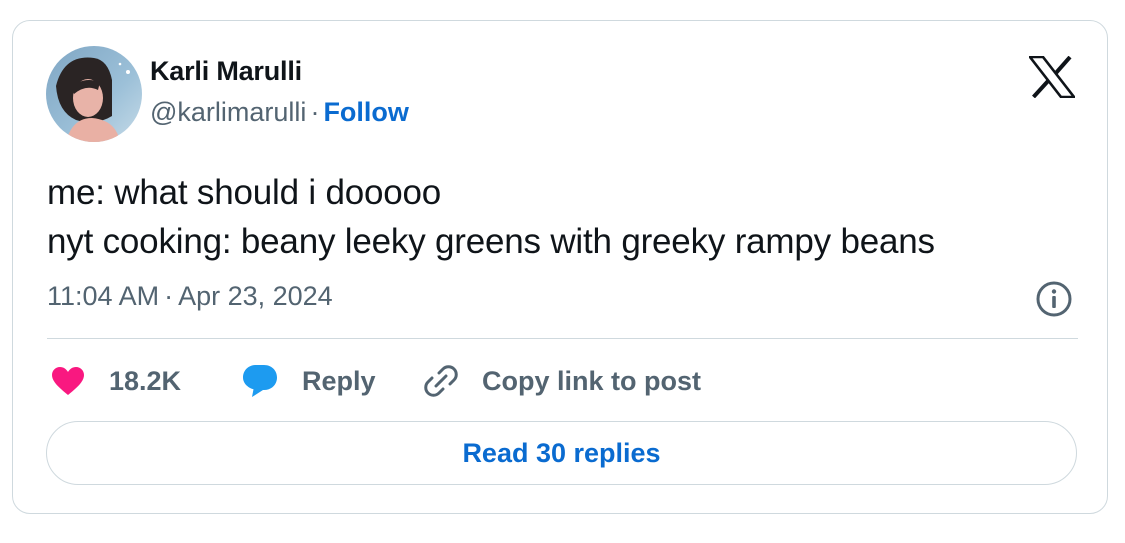 The height and width of the screenshot is (543, 1125). What do you see at coordinates (260, 381) in the screenshot?
I see `speech-bubble-icon` at bounding box center [260, 381].